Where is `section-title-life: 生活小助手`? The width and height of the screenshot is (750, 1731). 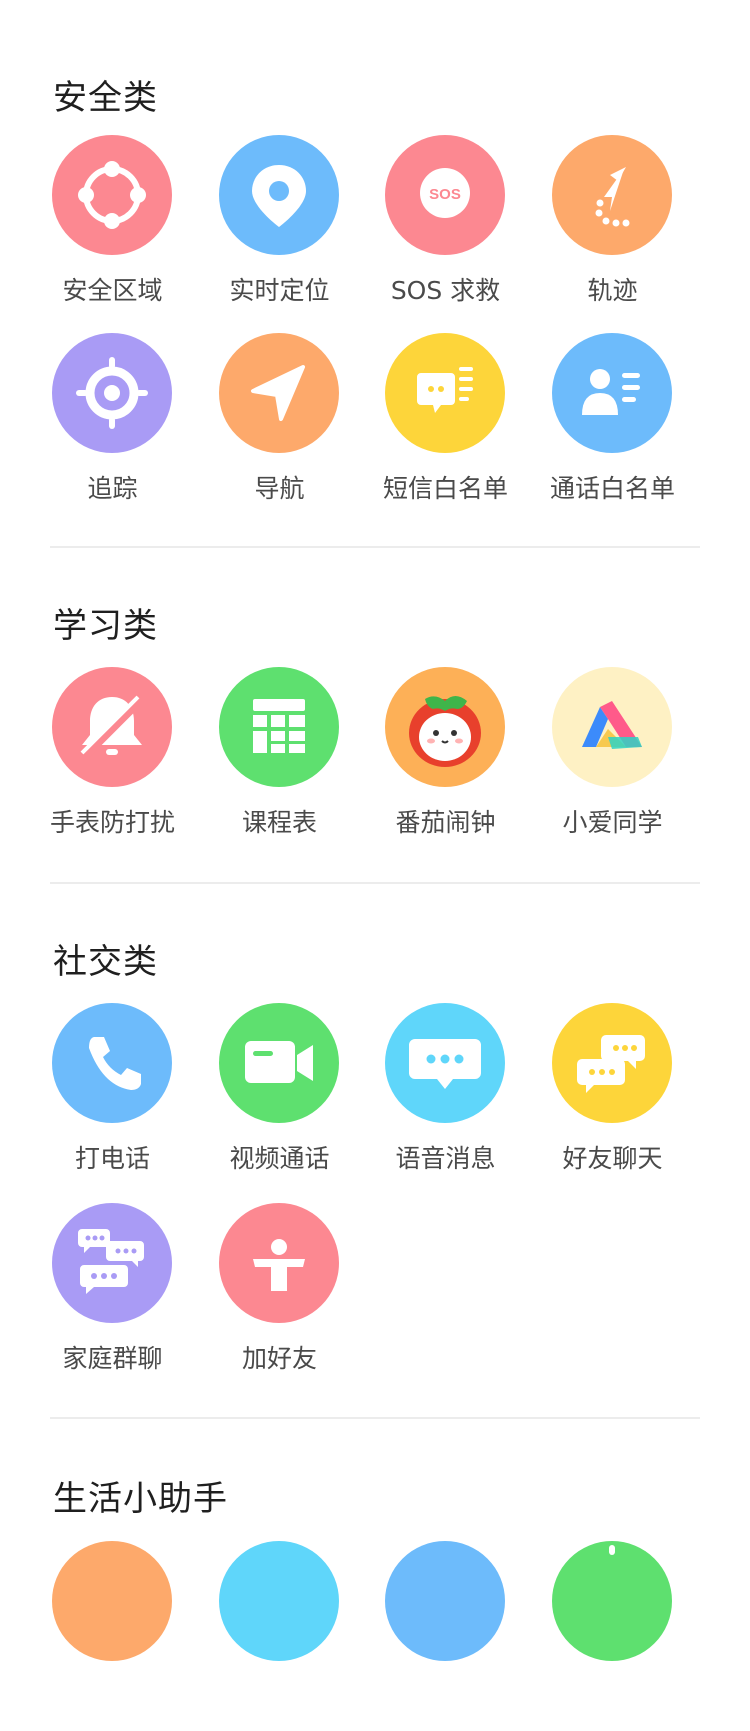 section-title-life: 生活小助手 is located at coordinates (140, 1499).